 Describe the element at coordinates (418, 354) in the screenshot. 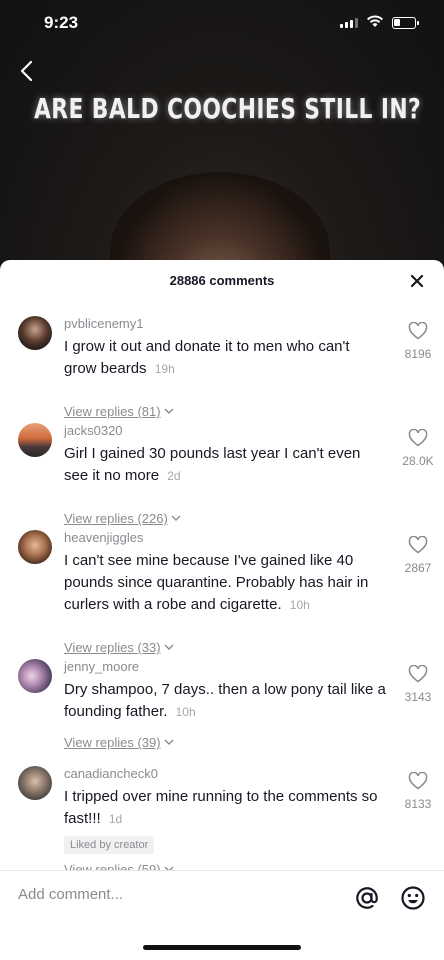

I see `like-count: 8196` at that location.